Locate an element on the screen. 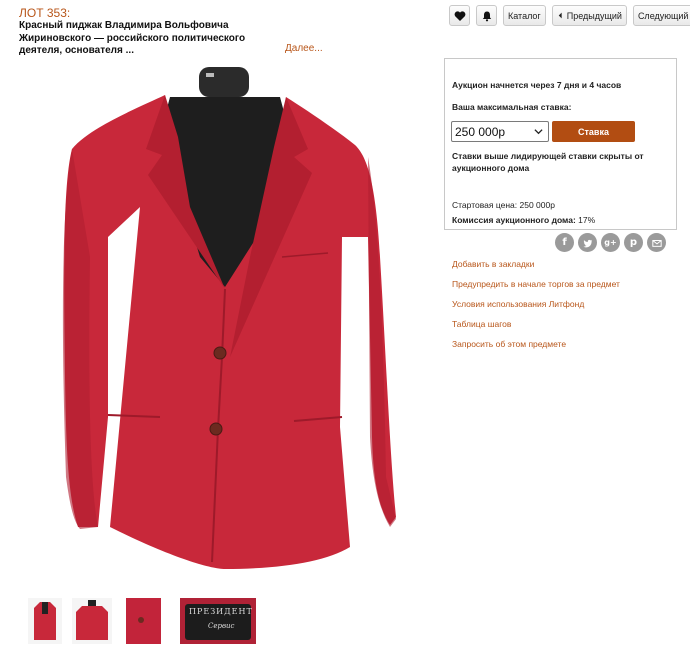 The height and width of the screenshot is (649, 690). heart-icon is located at coordinates (459, 15).